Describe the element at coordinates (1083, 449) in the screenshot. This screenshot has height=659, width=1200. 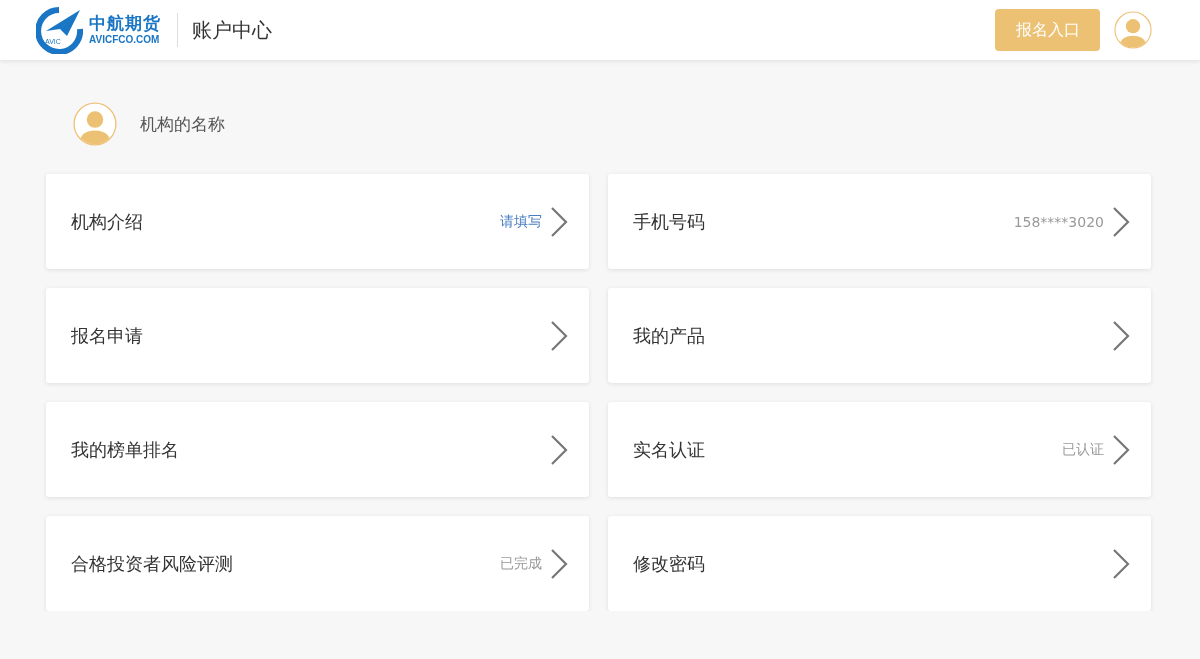
I see `status-text: 已认证` at that location.